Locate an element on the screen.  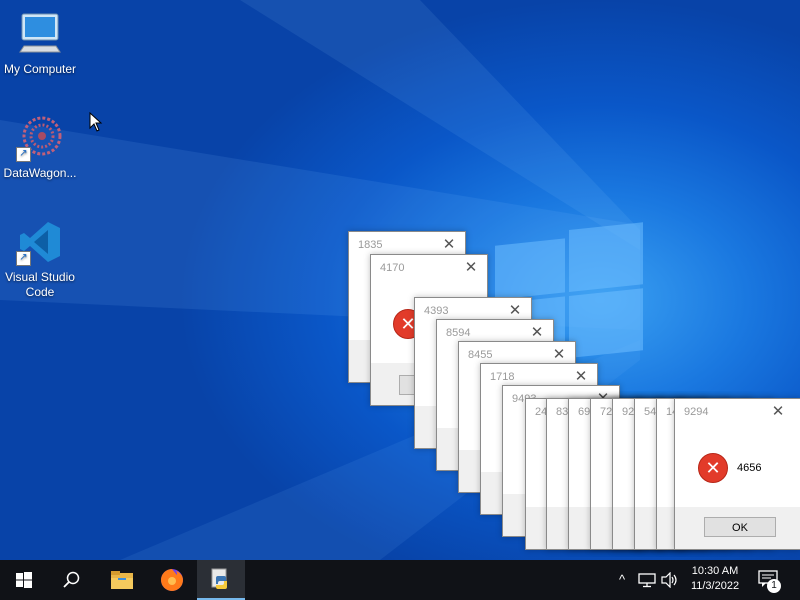
dialog-title: 9294 is located at coordinates (696, 412).